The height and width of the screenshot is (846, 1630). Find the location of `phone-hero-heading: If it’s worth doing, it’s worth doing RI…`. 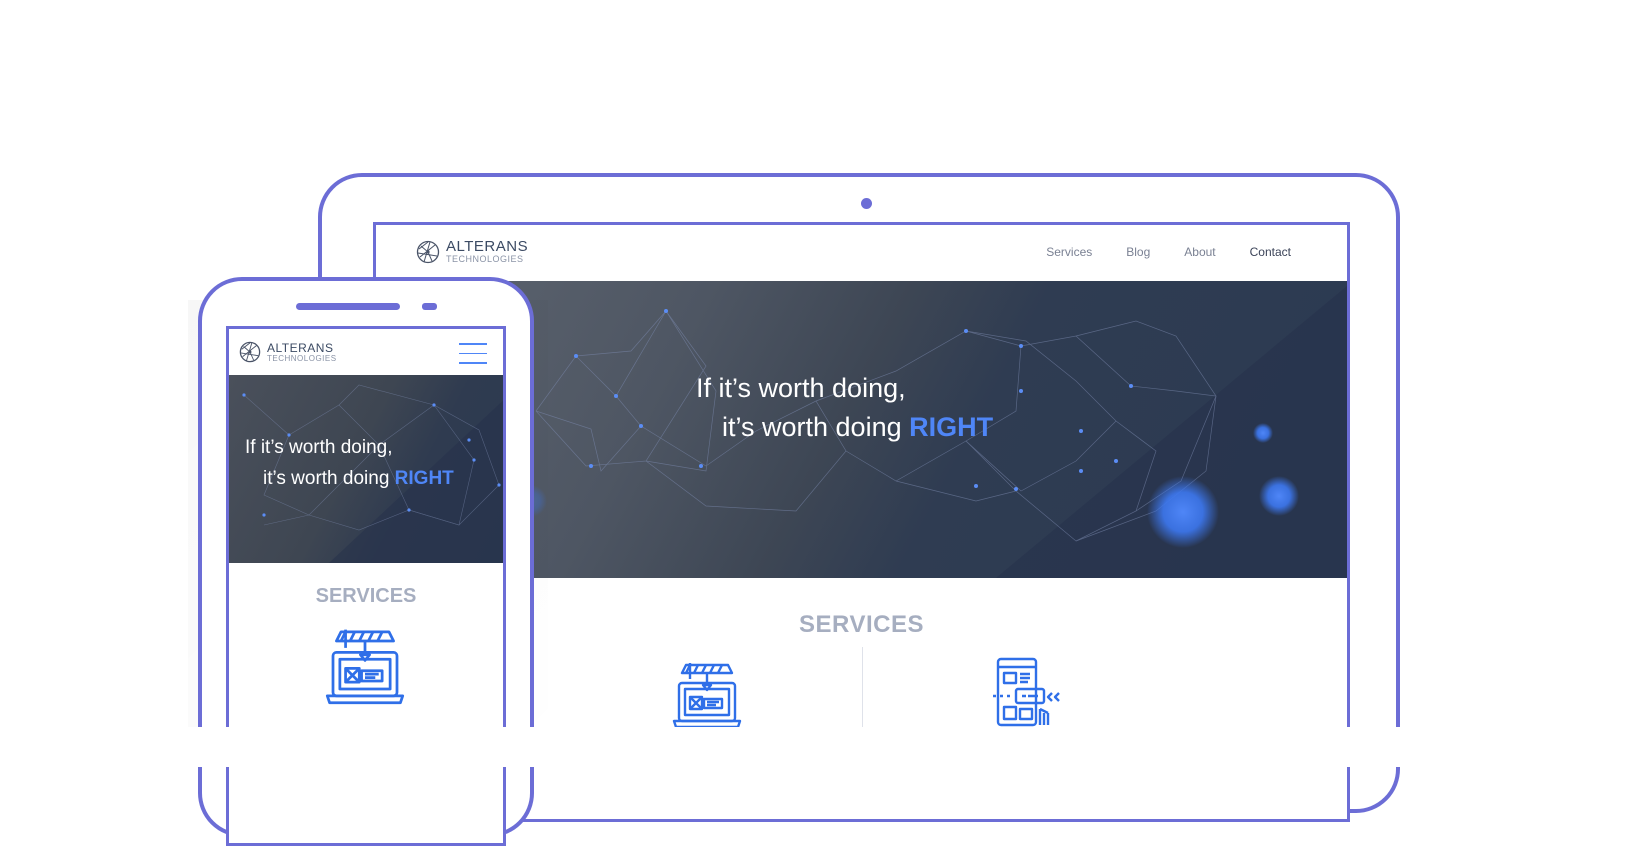

phone-hero-heading: If it’s worth doing, it’s worth doing RI… is located at coordinates (349, 463).